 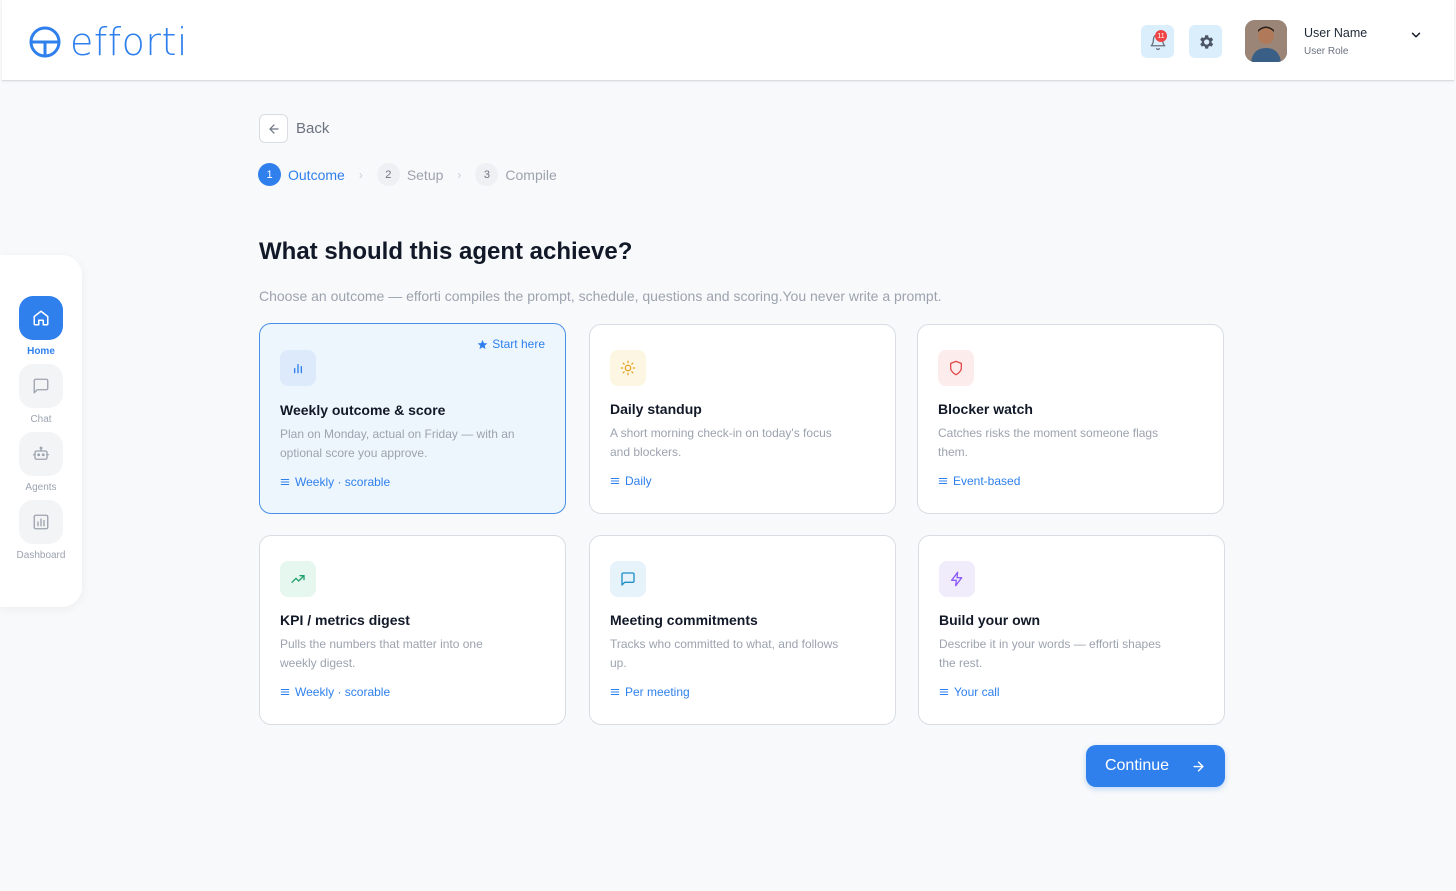 What do you see at coordinates (985, 409) in the screenshot?
I see `card-title: Blocker watch` at bounding box center [985, 409].